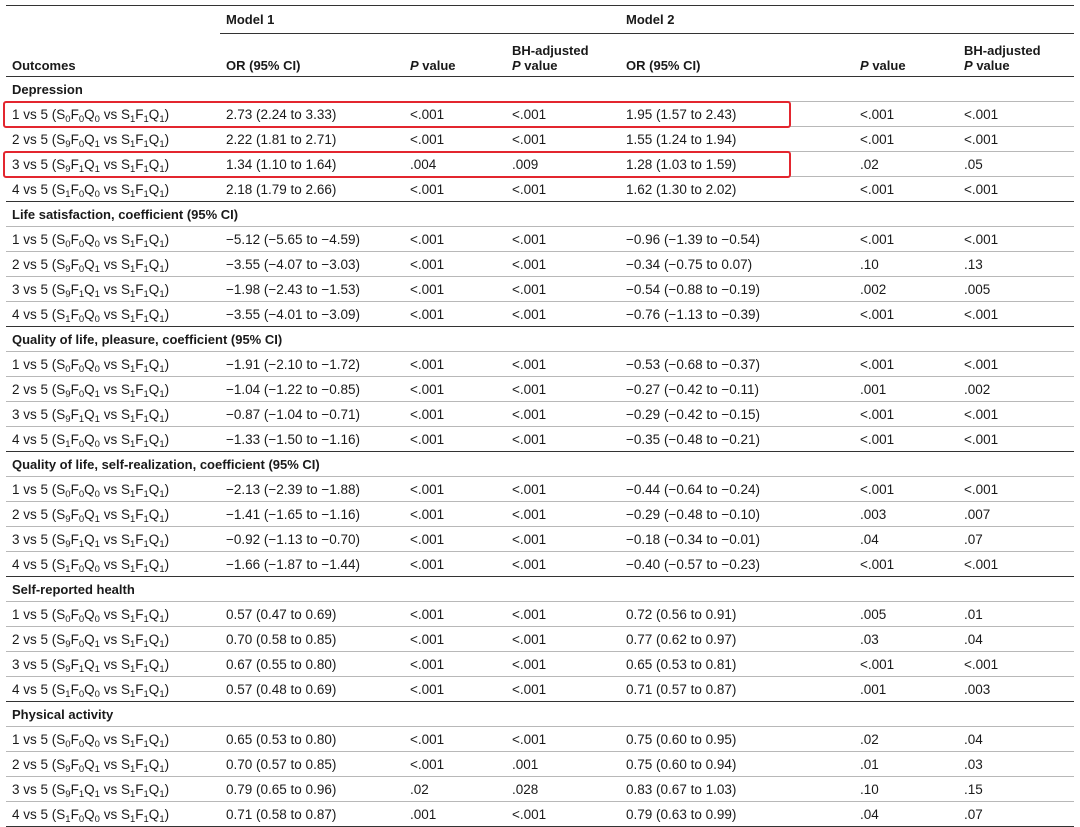 This screenshot has width=1080, height=827. What do you see at coordinates (312, 764) in the screenshot?
I see `model-1-estimate: 0.70 (0.57 to 0.85)` at bounding box center [312, 764].